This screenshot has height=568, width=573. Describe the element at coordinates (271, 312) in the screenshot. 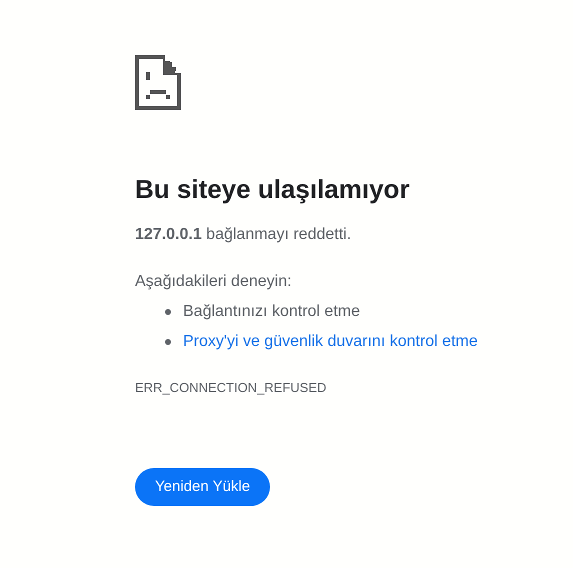

I see `suggestion-text: Bağlantınızı kontrol etme` at that location.